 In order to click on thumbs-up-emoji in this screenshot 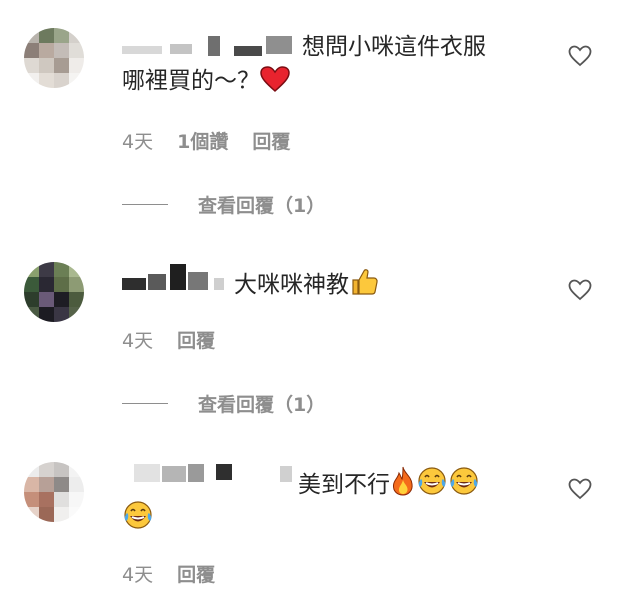, I will do `click(364, 286)`.